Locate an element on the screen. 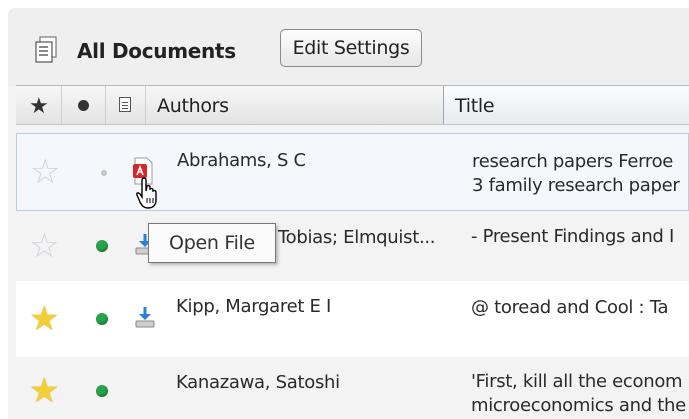  open-file-tooltip: Open File is located at coordinates (212, 243).